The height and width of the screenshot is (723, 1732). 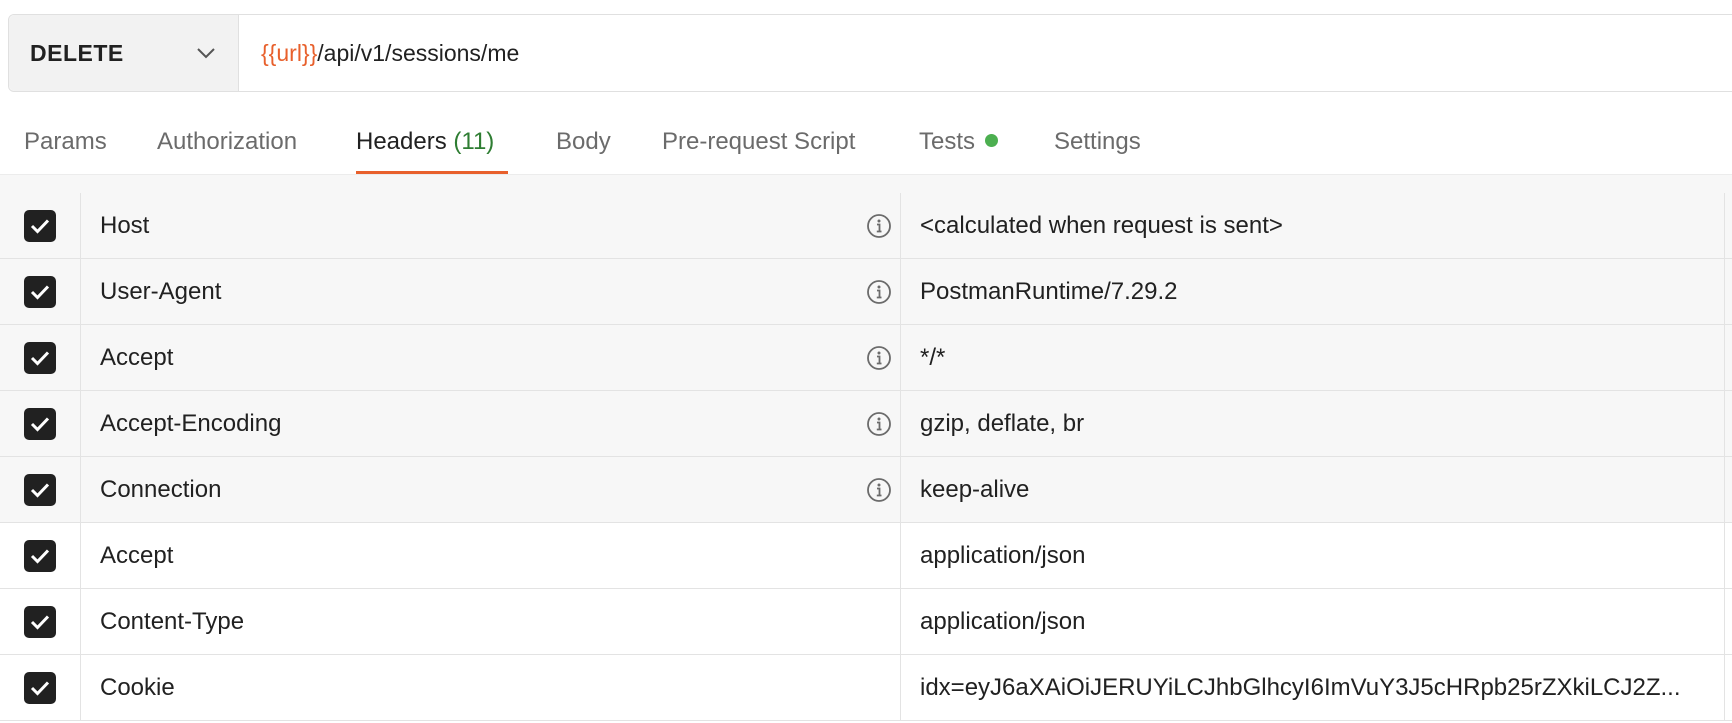 I want to click on tab-tests: Tests, so click(x=959, y=151).